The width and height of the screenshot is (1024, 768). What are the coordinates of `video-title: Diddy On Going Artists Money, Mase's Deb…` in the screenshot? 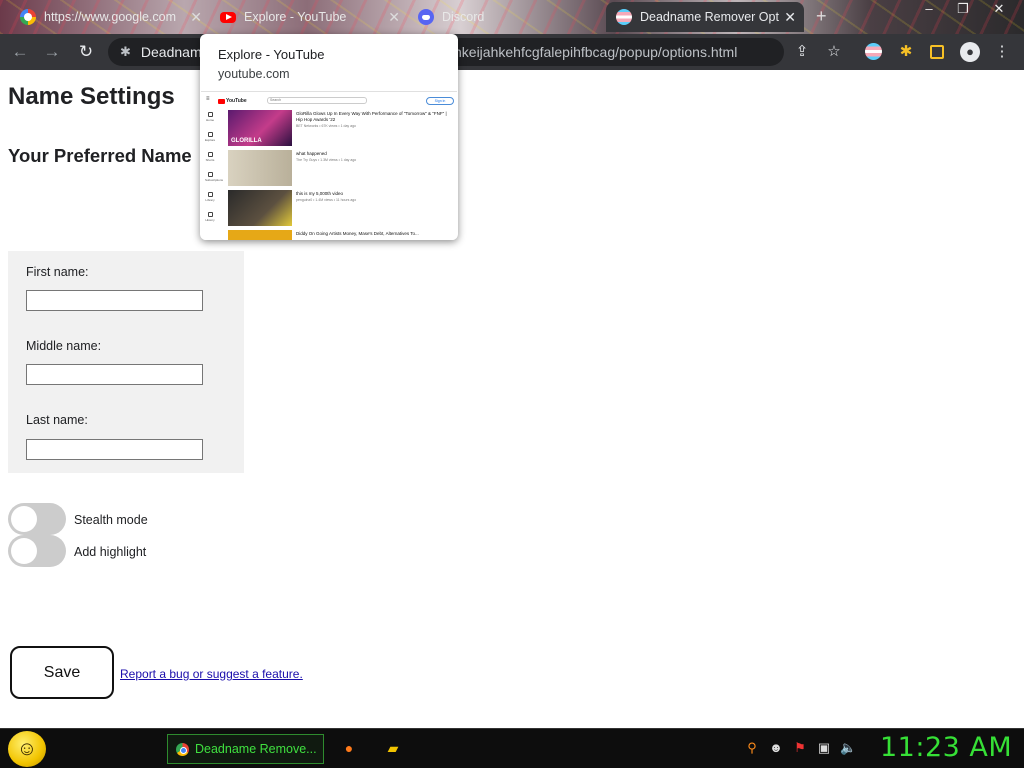 It's located at (357, 233).